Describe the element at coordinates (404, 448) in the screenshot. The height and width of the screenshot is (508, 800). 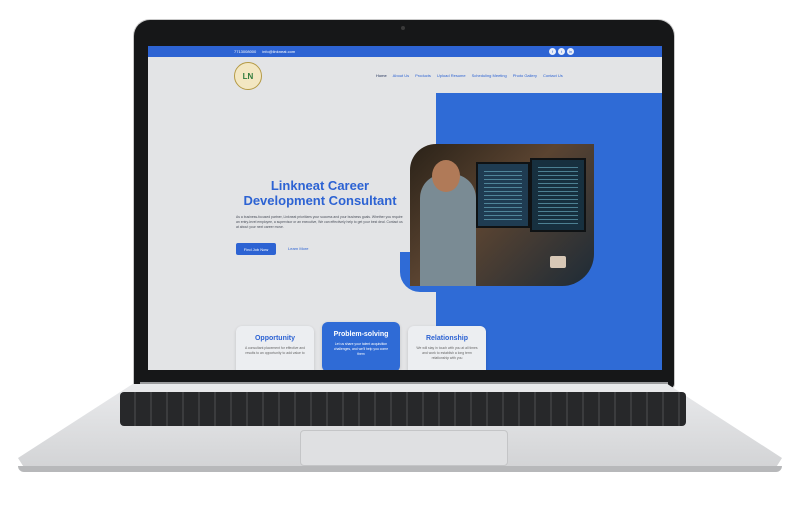
I see `trackpad` at that location.